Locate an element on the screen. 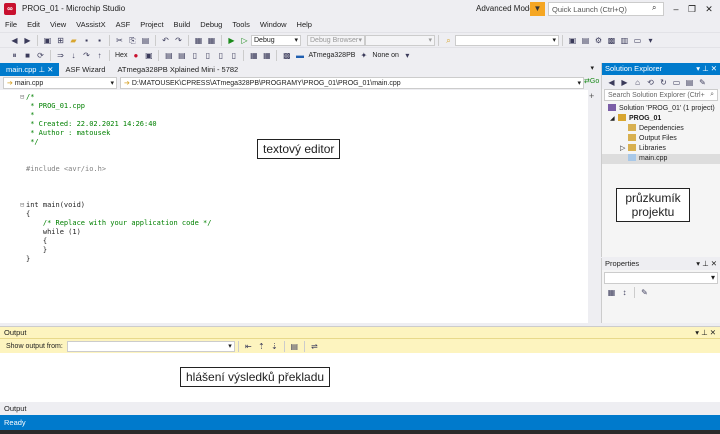  properties-object-combo: ▾ is located at coordinates (661, 278).